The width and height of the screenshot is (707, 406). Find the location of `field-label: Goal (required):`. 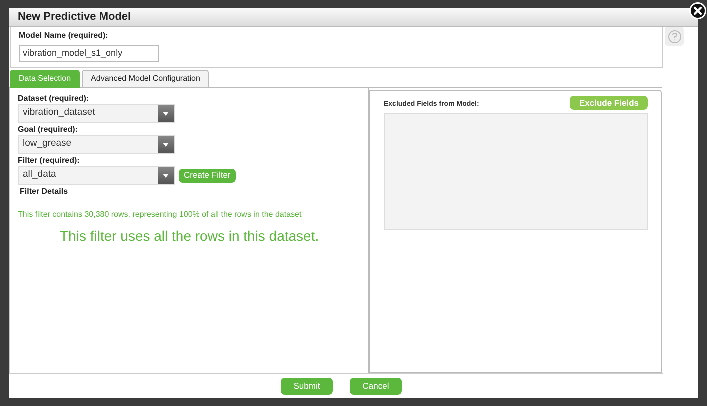

field-label: Goal (required): is located at coordinates (49, 129).